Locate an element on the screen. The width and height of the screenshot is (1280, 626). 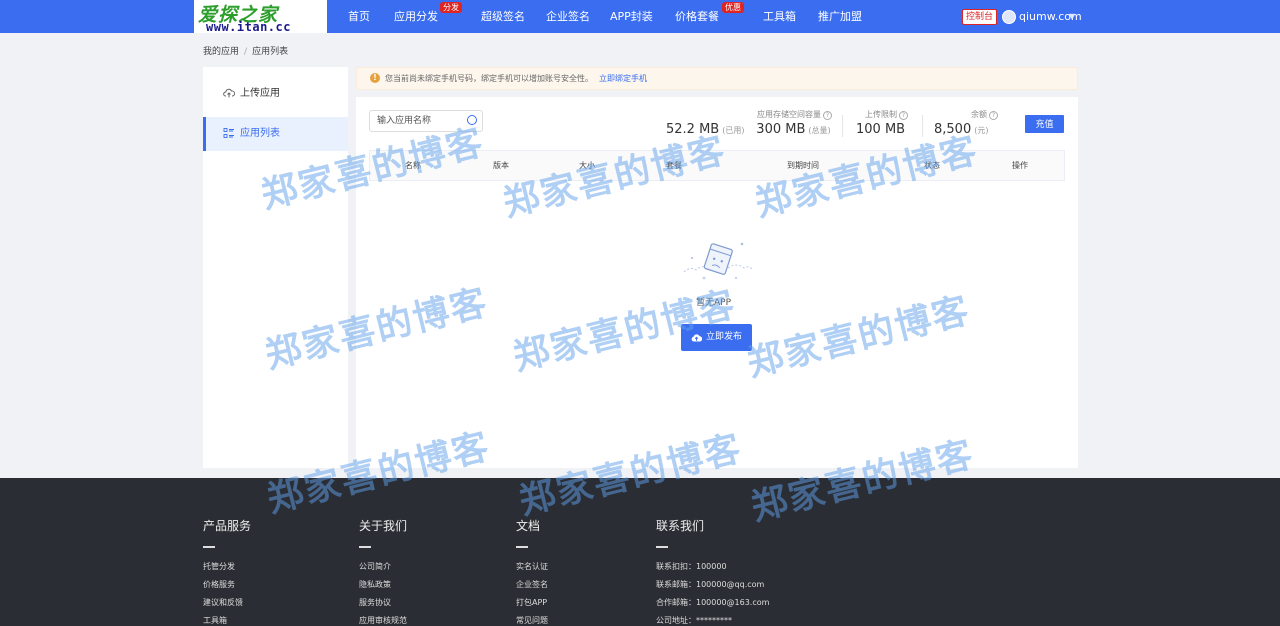
column-header-size: 大小 is located at coordinates (587, 165).